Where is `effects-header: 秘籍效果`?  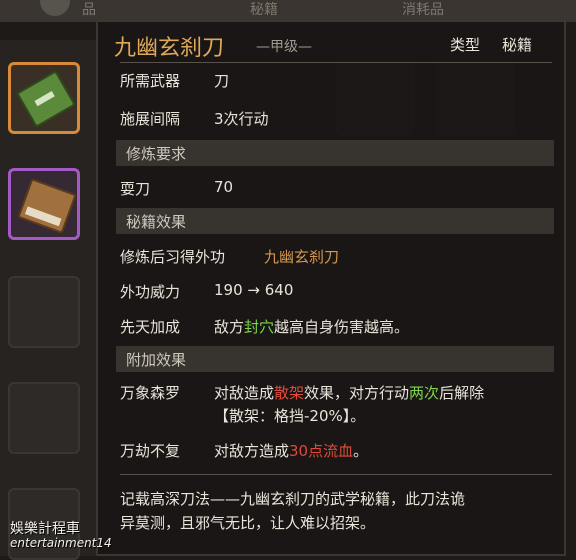
effects-header: 秘籍效果 is located at coordinates (335, 221).